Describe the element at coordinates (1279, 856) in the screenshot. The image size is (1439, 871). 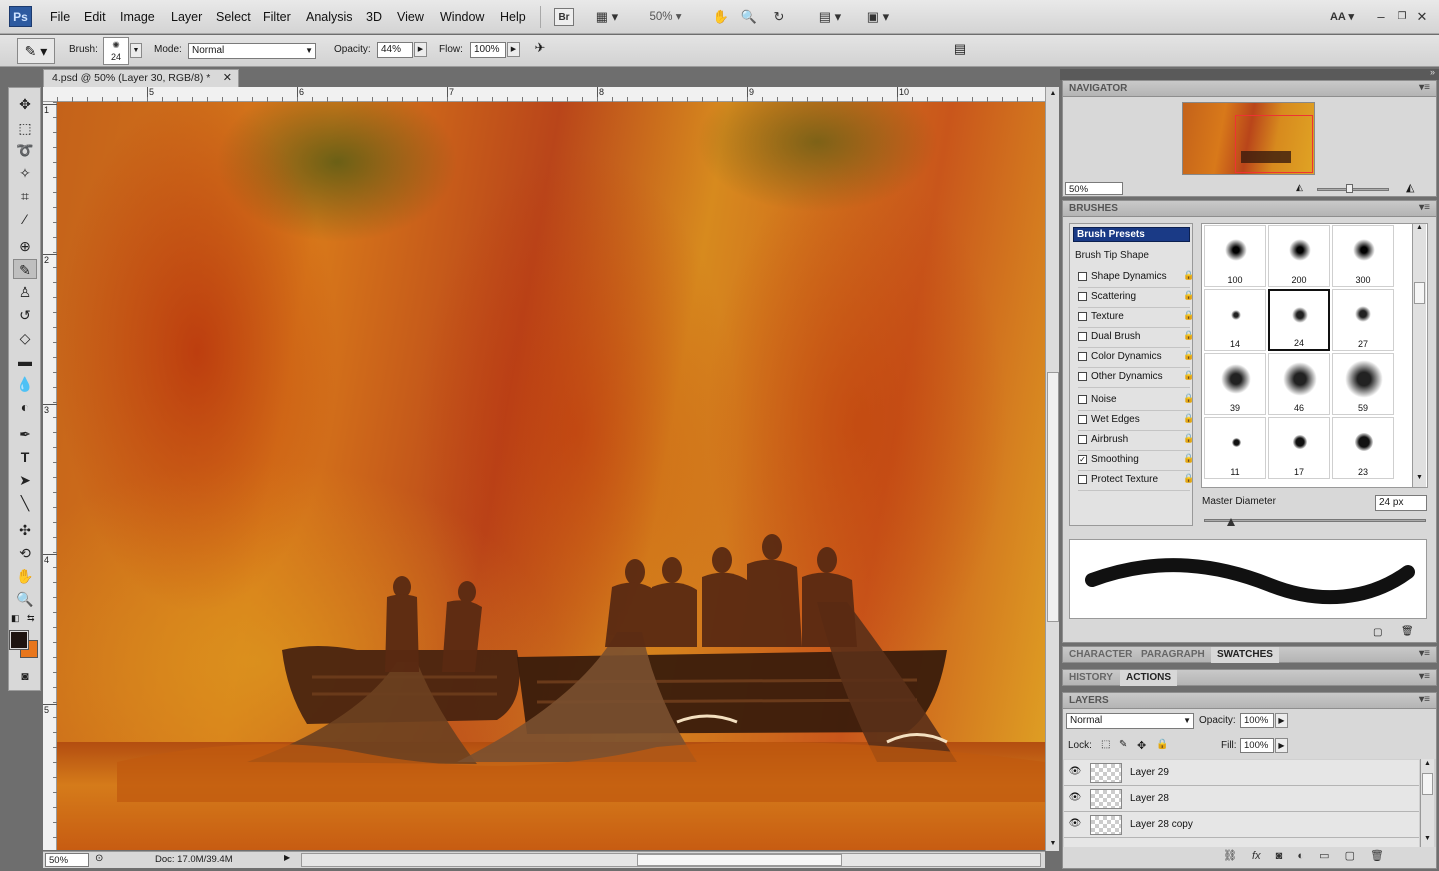
I see `add-mask-icon: ◙` at that location.